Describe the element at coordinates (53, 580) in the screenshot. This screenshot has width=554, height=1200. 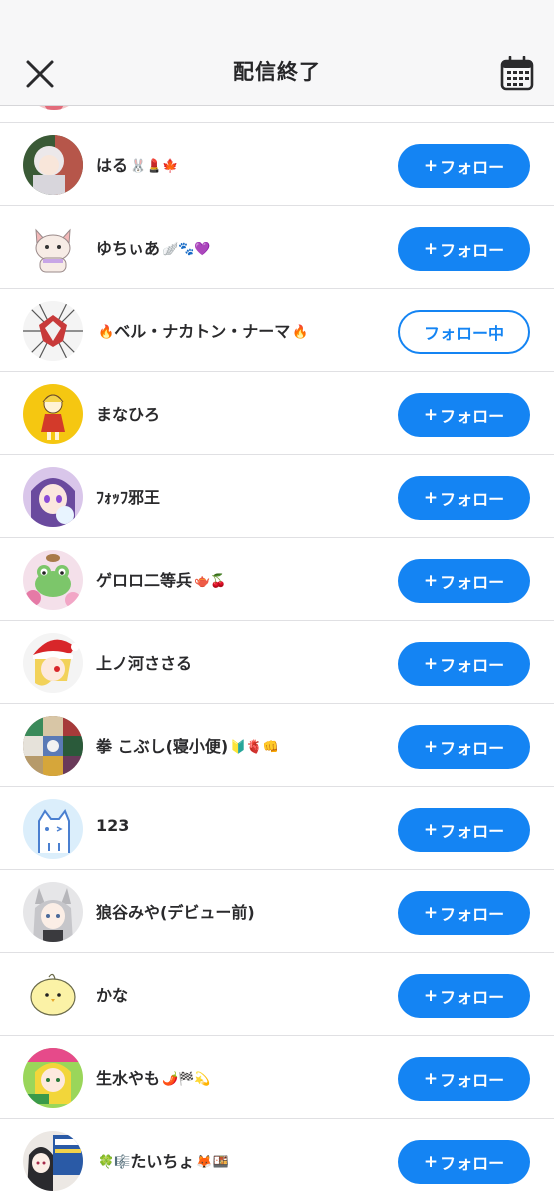
I see `avatar-frog-icon` at that location.